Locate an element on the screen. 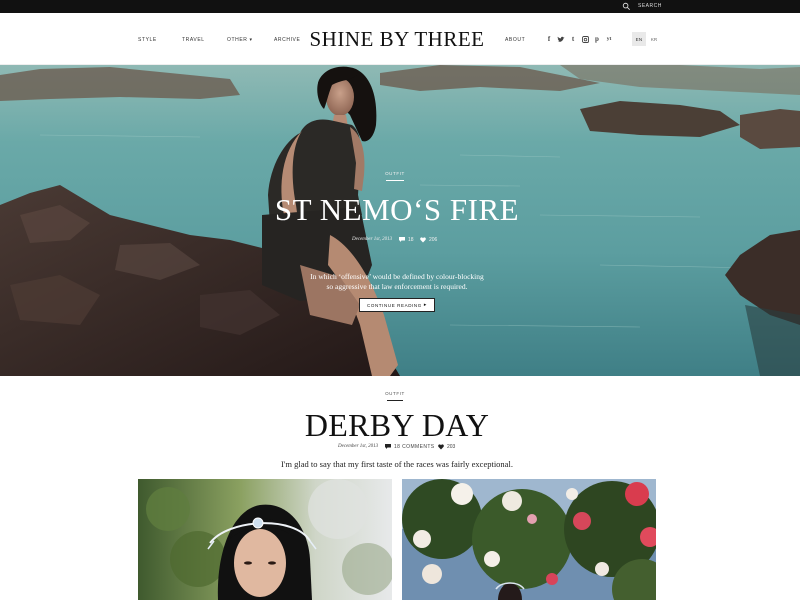 The image size is (800, 600). portrait-image is located at coordinates (265, 539).